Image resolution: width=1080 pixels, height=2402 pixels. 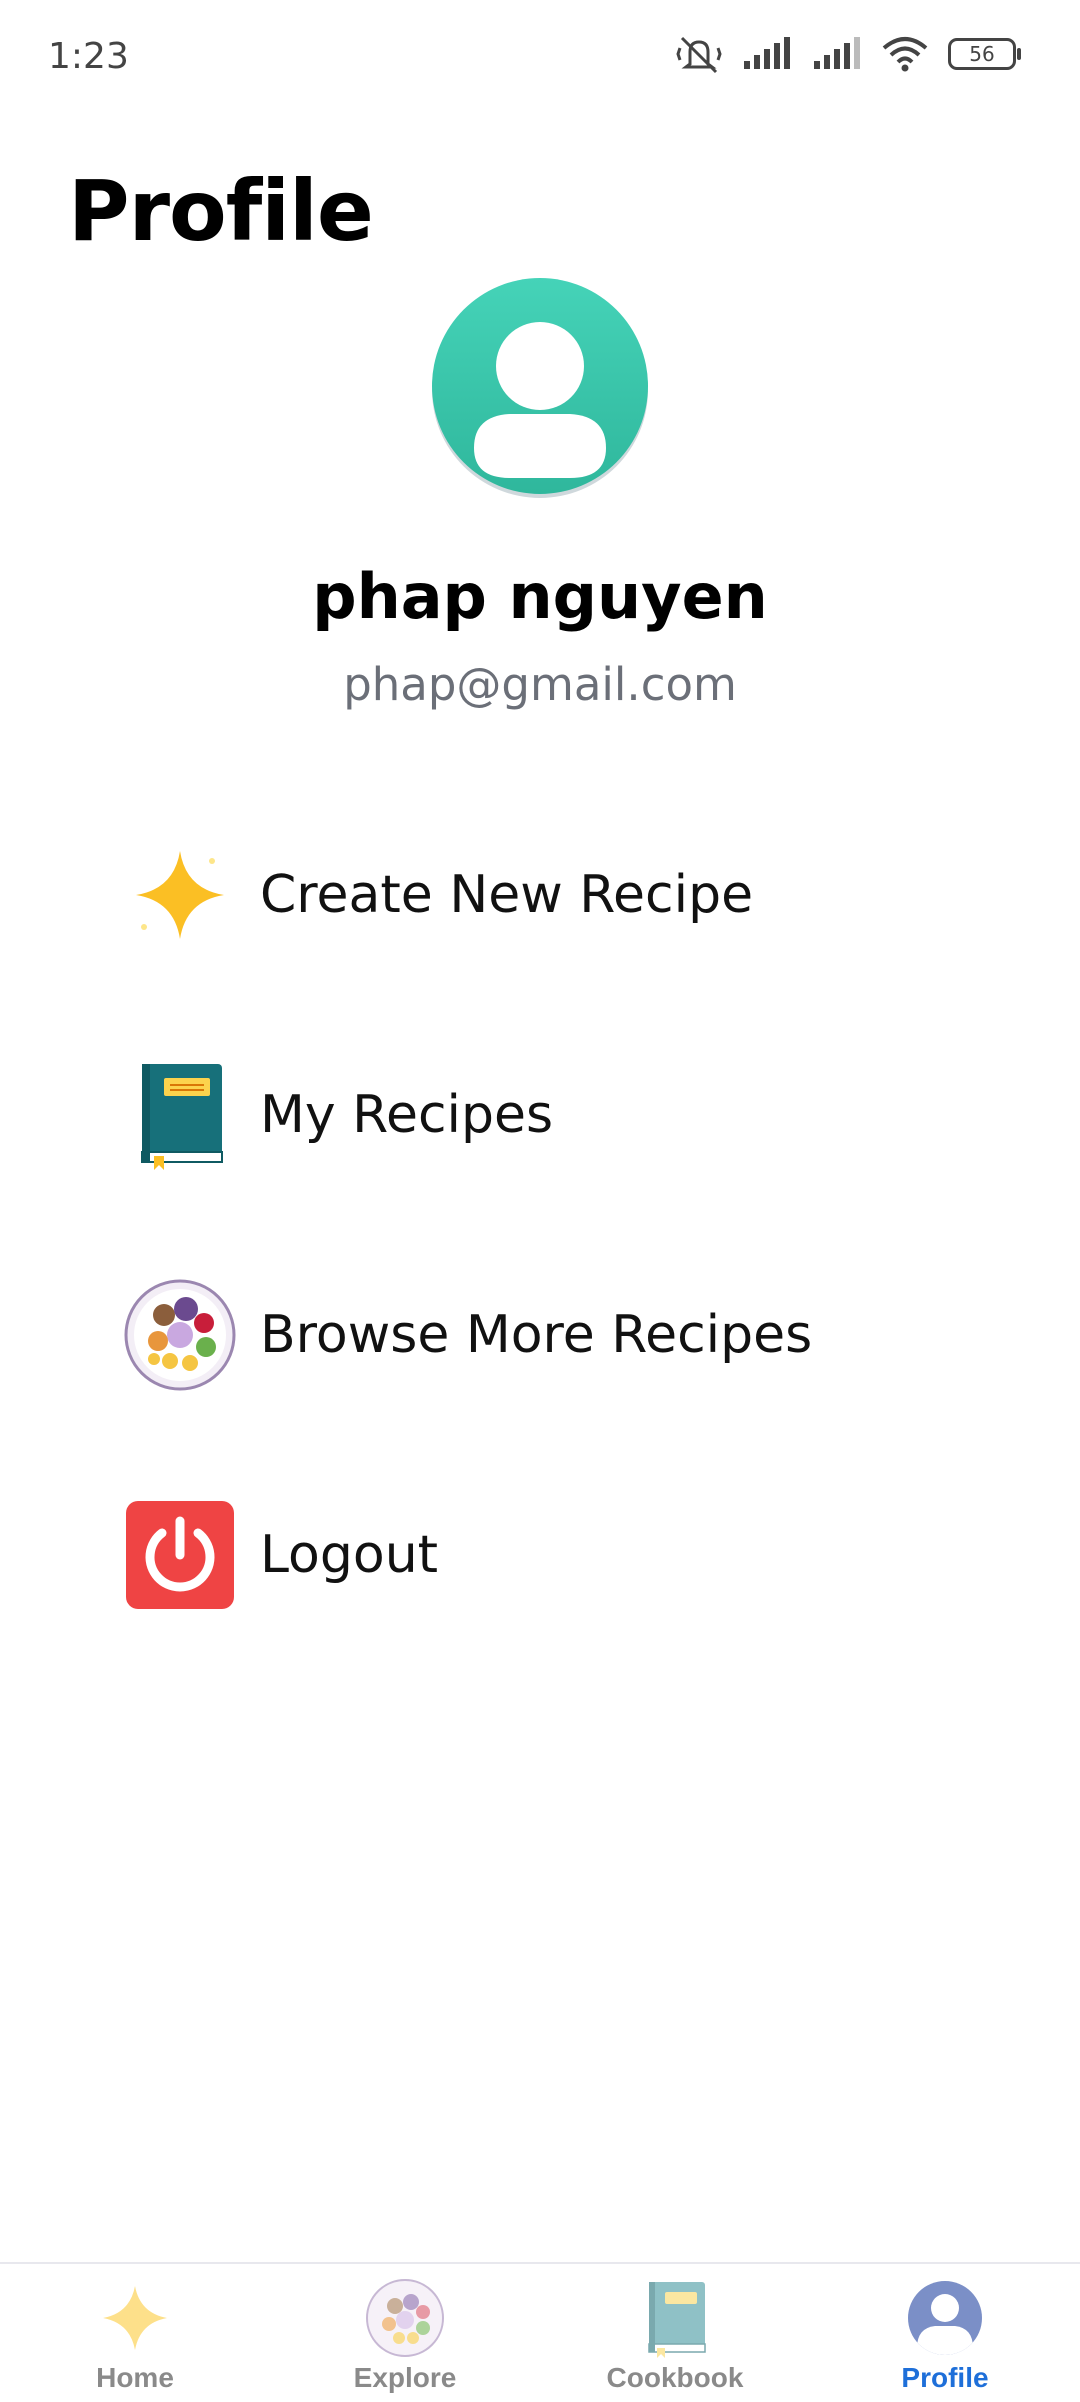 What do you see at coordinates (984, 54) in the screenshot?
I see `battery-icon: 56` at bounding box center [984, 54].